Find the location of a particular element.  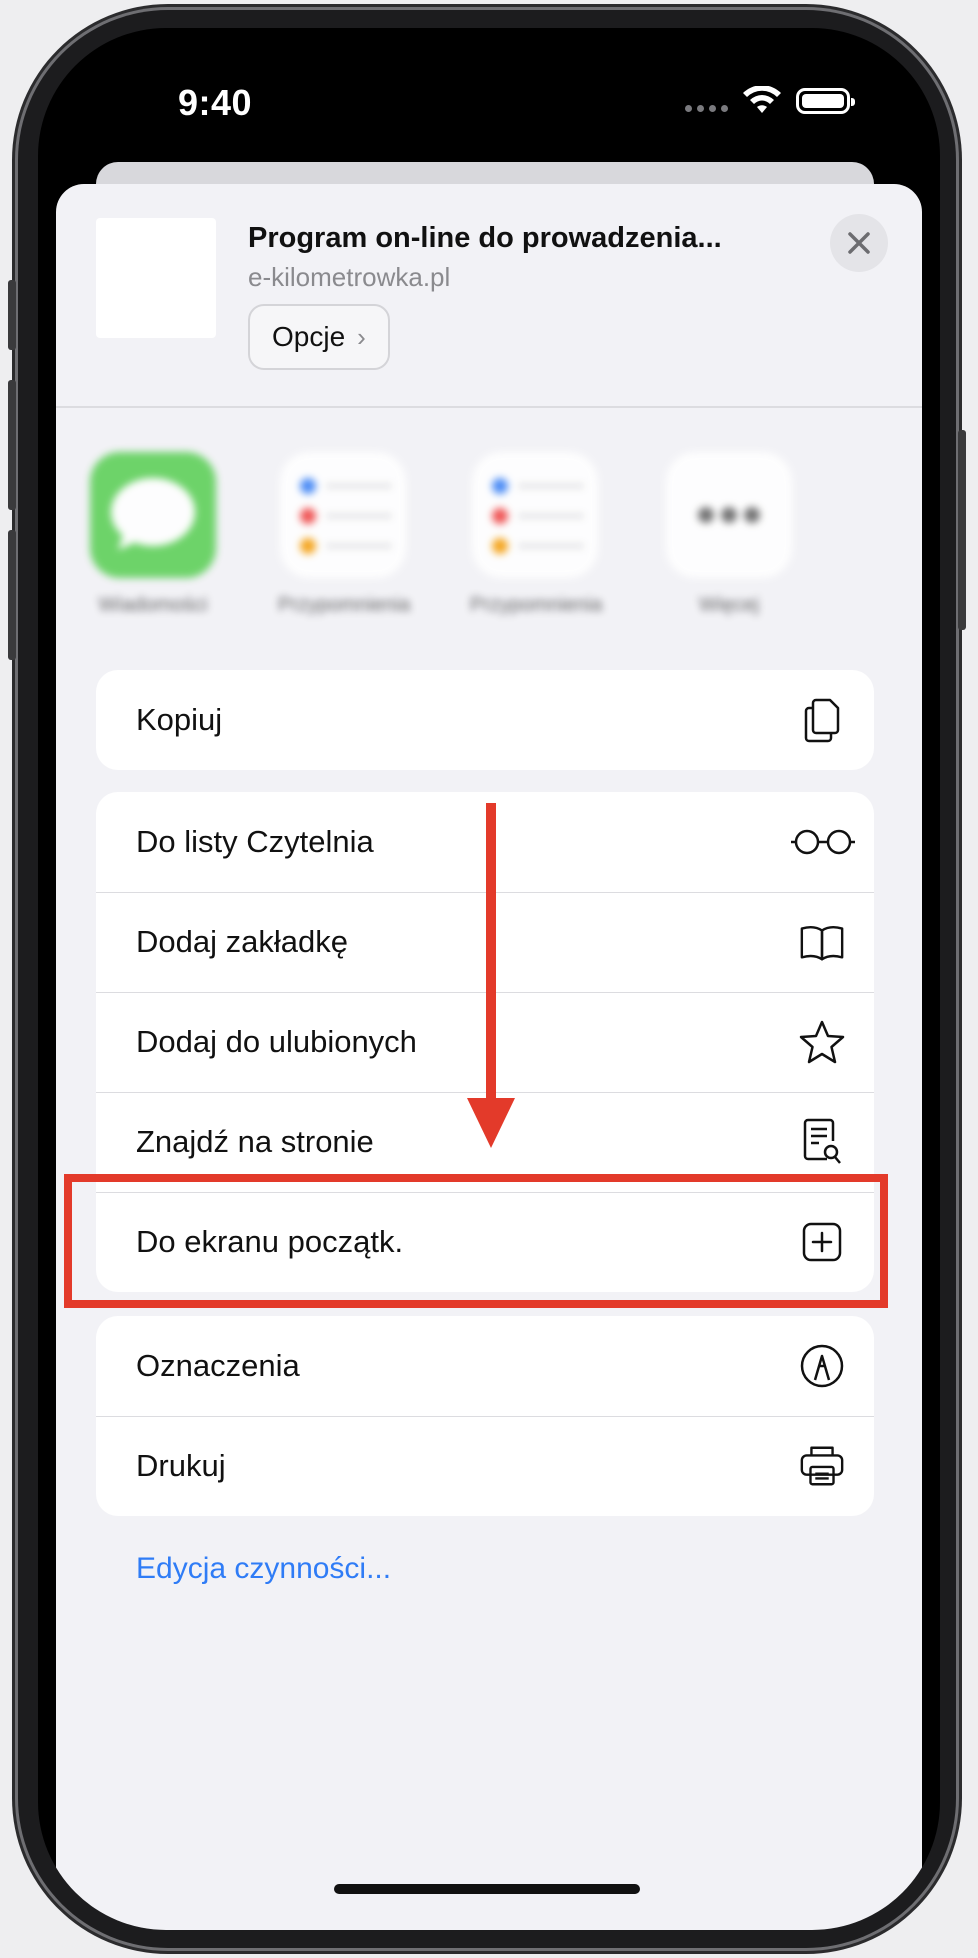

signal-icon is located at coordinates (706, 108).